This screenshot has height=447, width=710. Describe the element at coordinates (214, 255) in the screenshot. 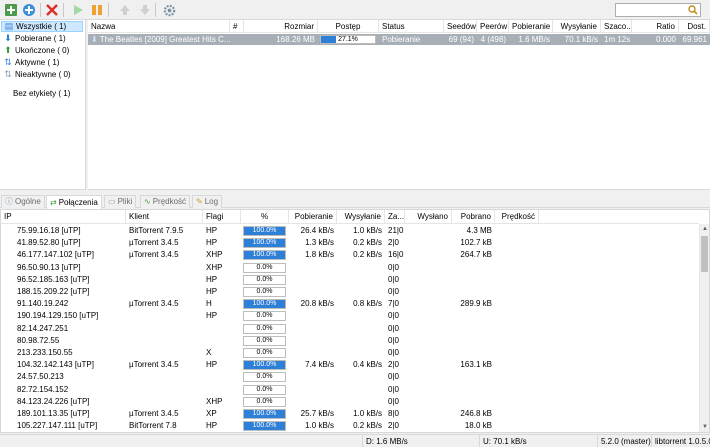

I see `peer-flags: XHP` at that location.